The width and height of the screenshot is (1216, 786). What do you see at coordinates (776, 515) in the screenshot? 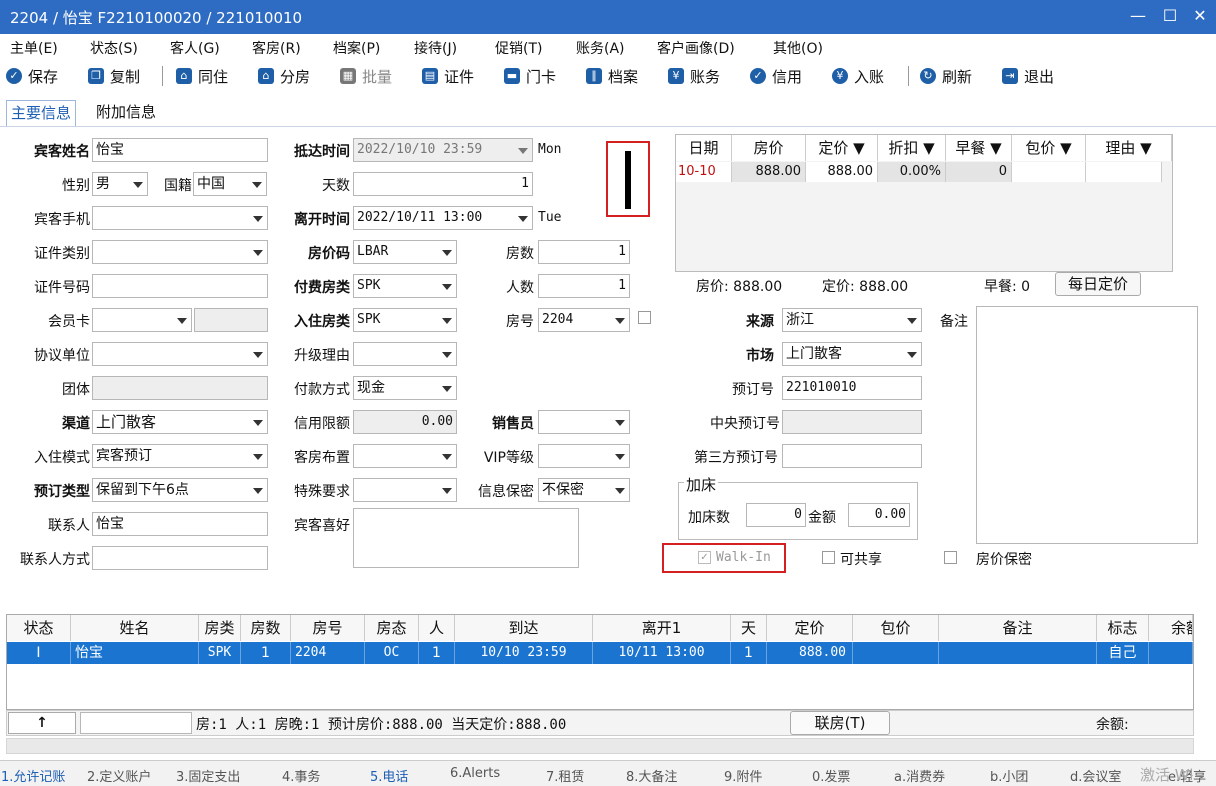
I see `extra-bed-count-field: 0` at bounding box center [776, 515].